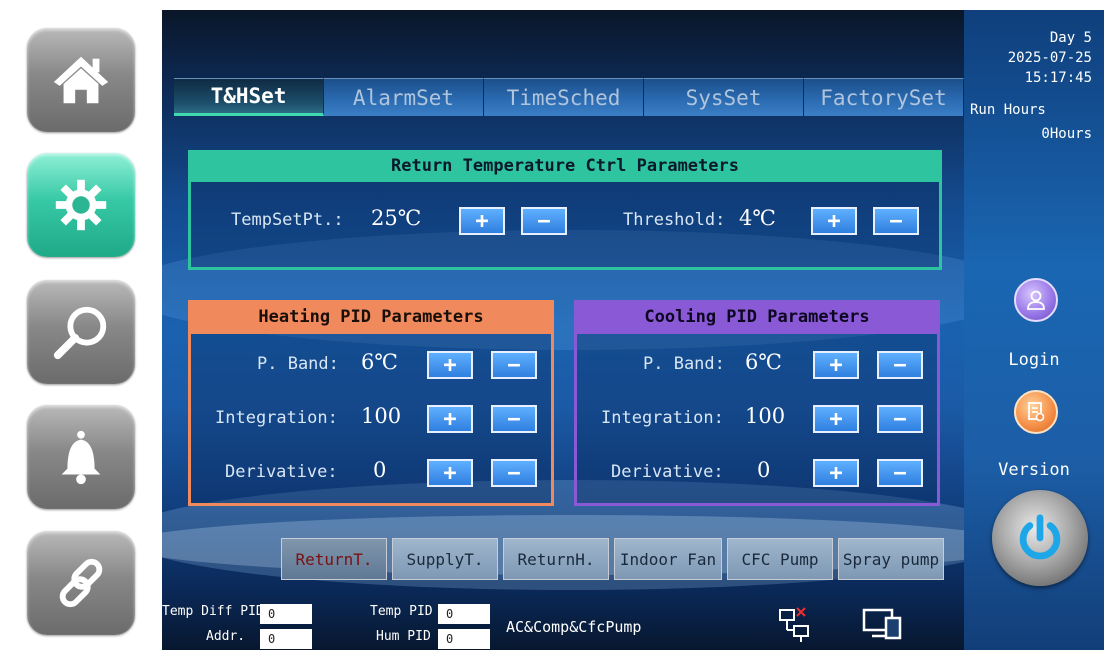 This screenshot has width=1104, height=650. I want to click on run-hours-label: Run Hours, so click(1008, 110).